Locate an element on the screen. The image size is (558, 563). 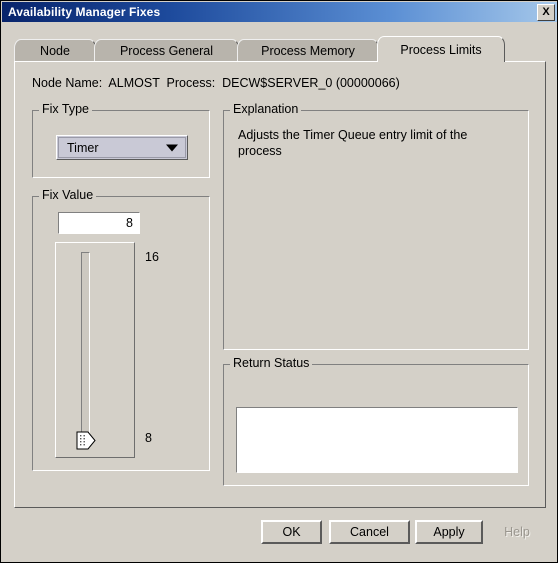
tab-process-memory: Process Memory is located at coordinates (308, 50).